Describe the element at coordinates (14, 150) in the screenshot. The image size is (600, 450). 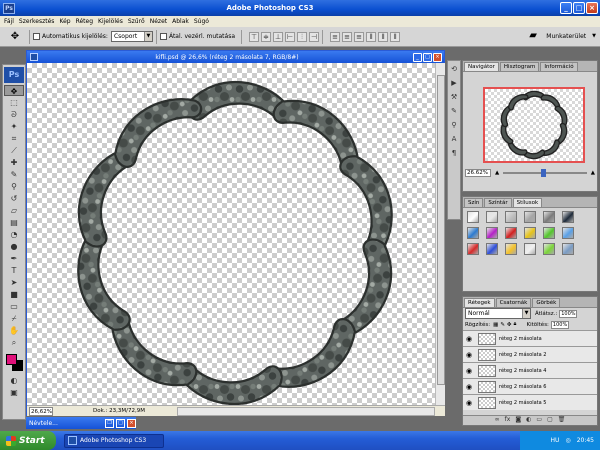
I see `slice-tool-icon: ⟋` at that location.